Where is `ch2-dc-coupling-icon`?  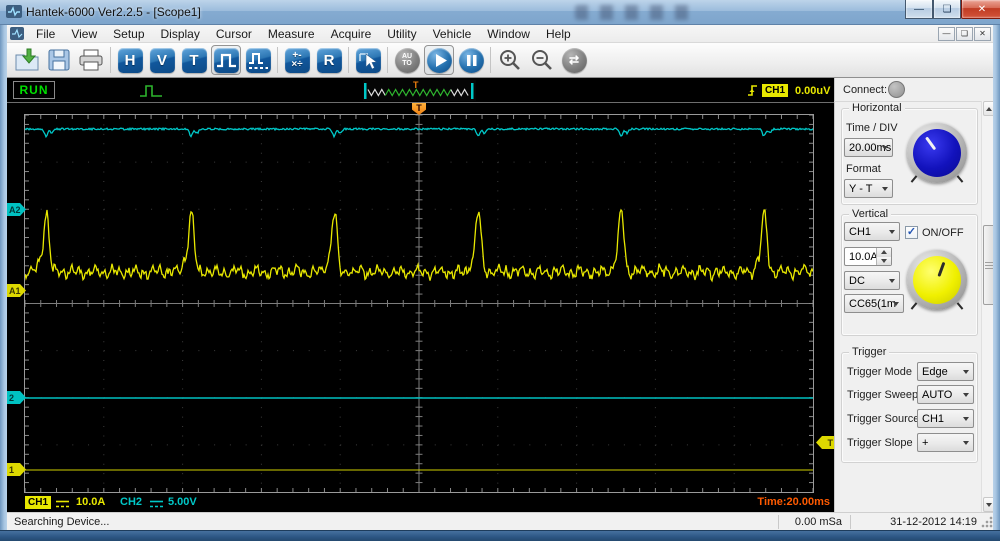
ch2-dc-coupling-icon is located at coordinates (156, 504).